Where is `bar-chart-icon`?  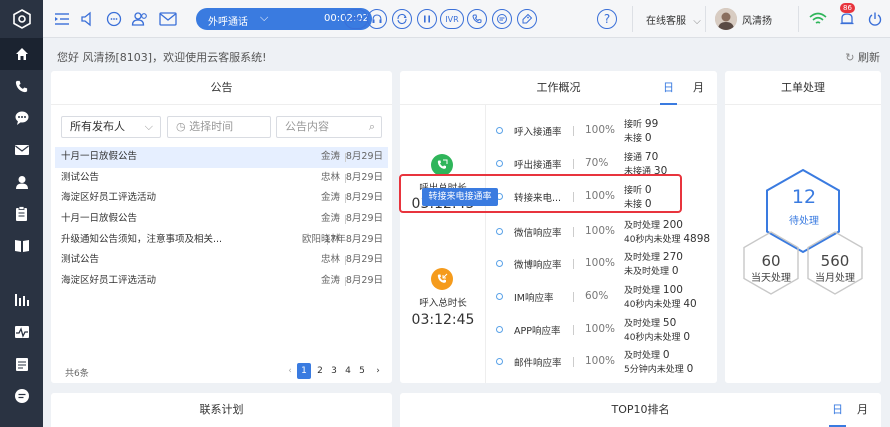
bar-chart-icon is located at coordinates (21, 300).